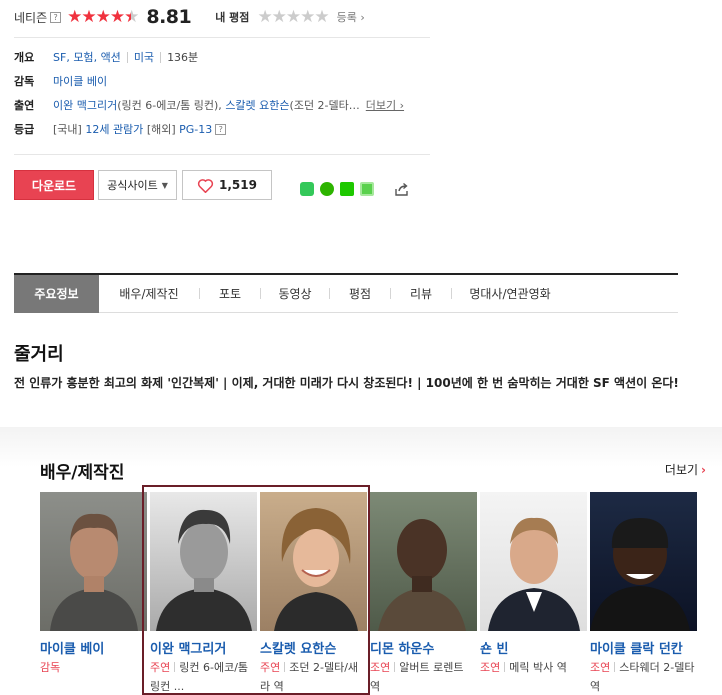  I want to click on runtime: 136분, so click(183, 57).